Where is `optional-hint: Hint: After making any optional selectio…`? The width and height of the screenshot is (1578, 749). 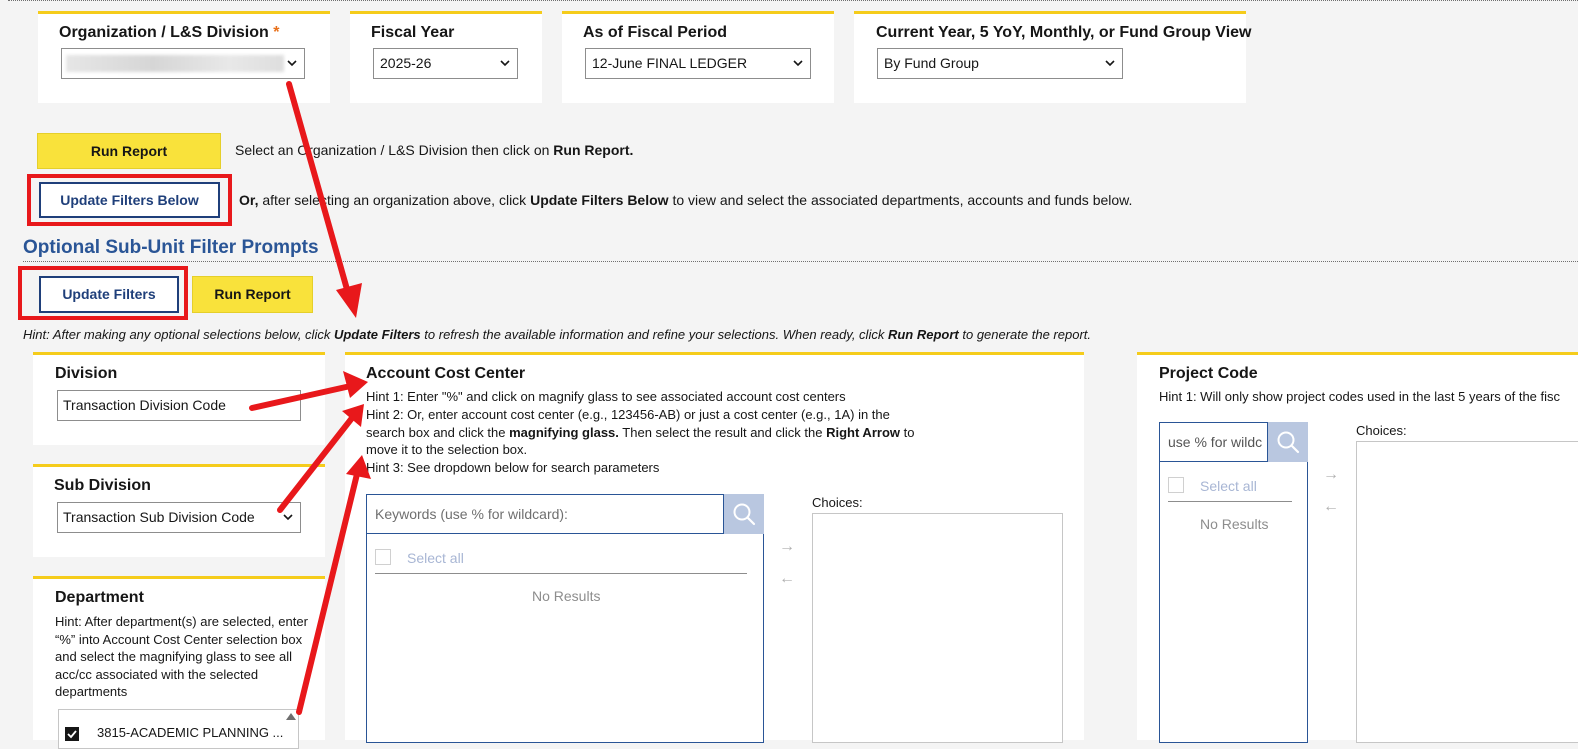 optional-hint: Hint: After making any optional selectio… is located at coordinates (557, 334).